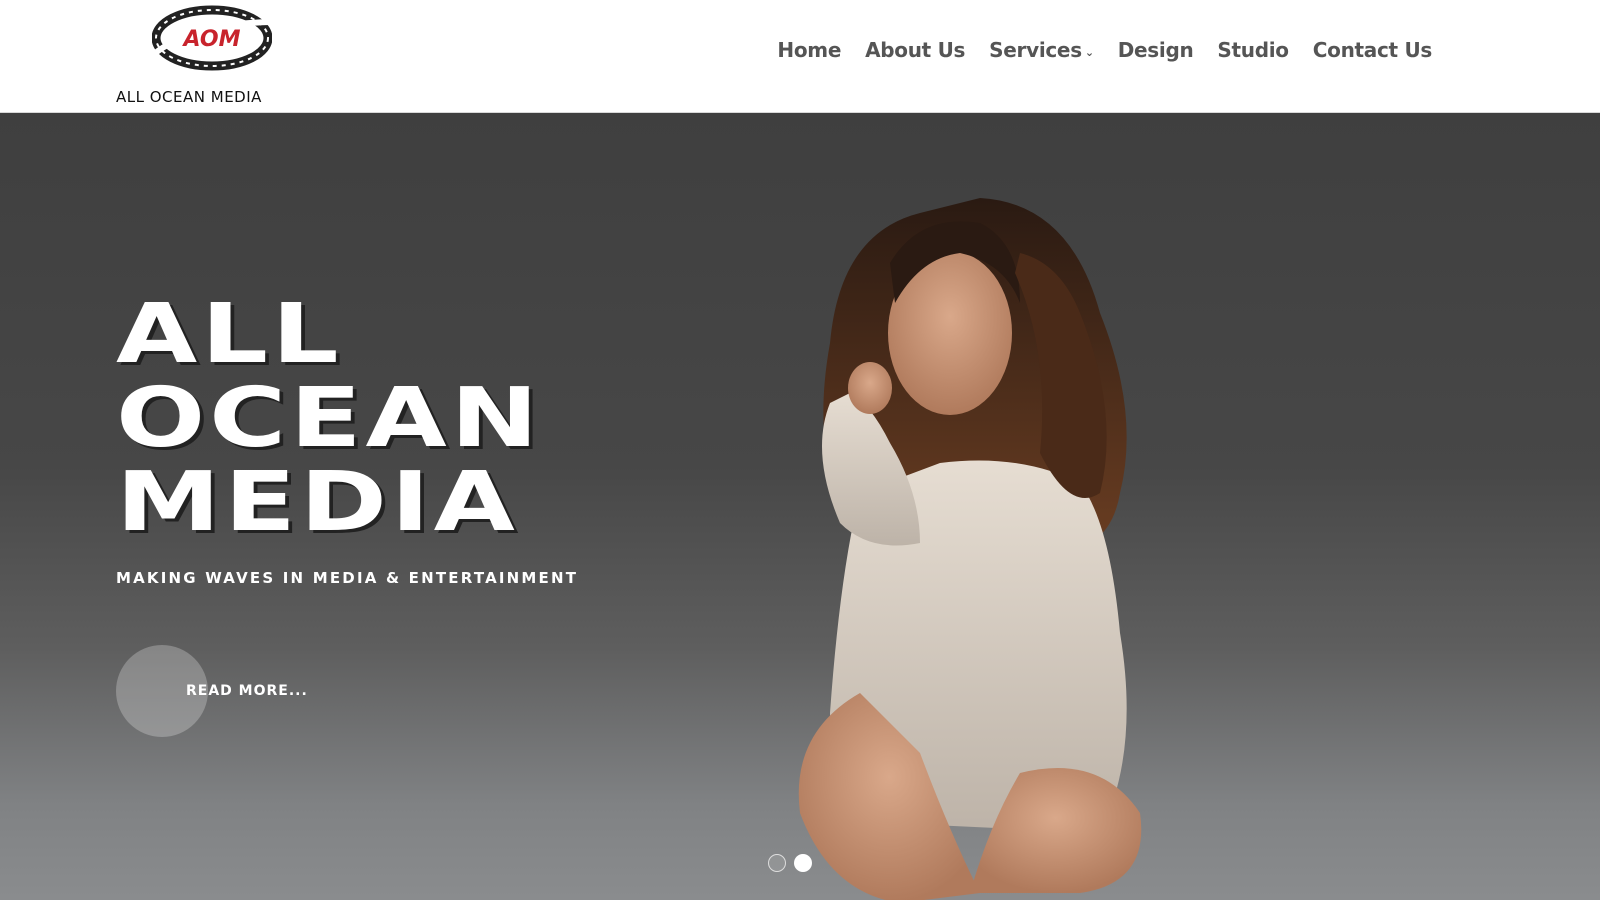 Image resolution: width=1600 pixels, height=900 pixels. I want to click on chevron-down-icon: ⌄, so click(1089, 52).